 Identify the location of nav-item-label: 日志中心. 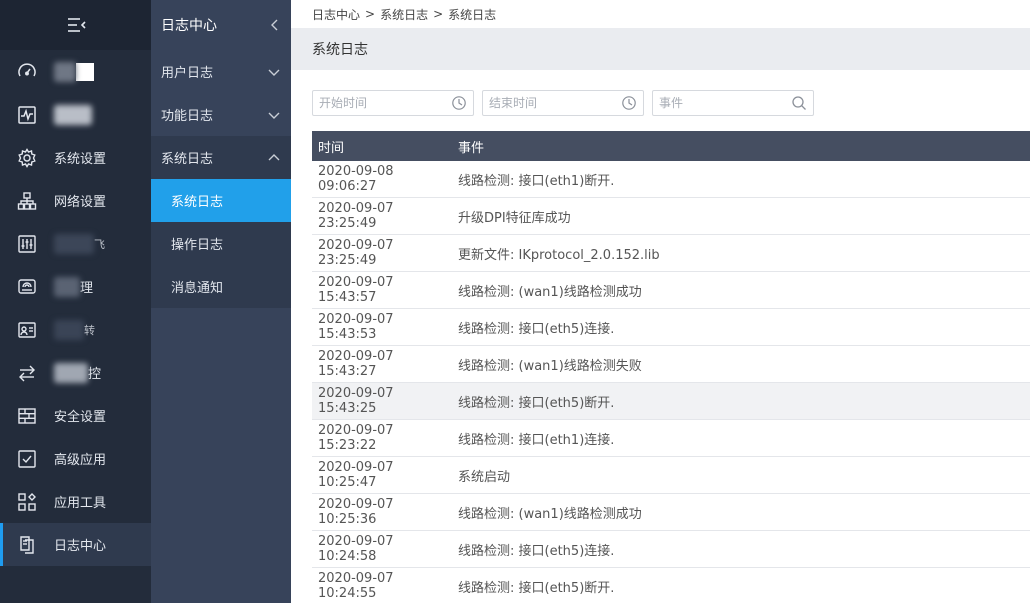
(80, 546).